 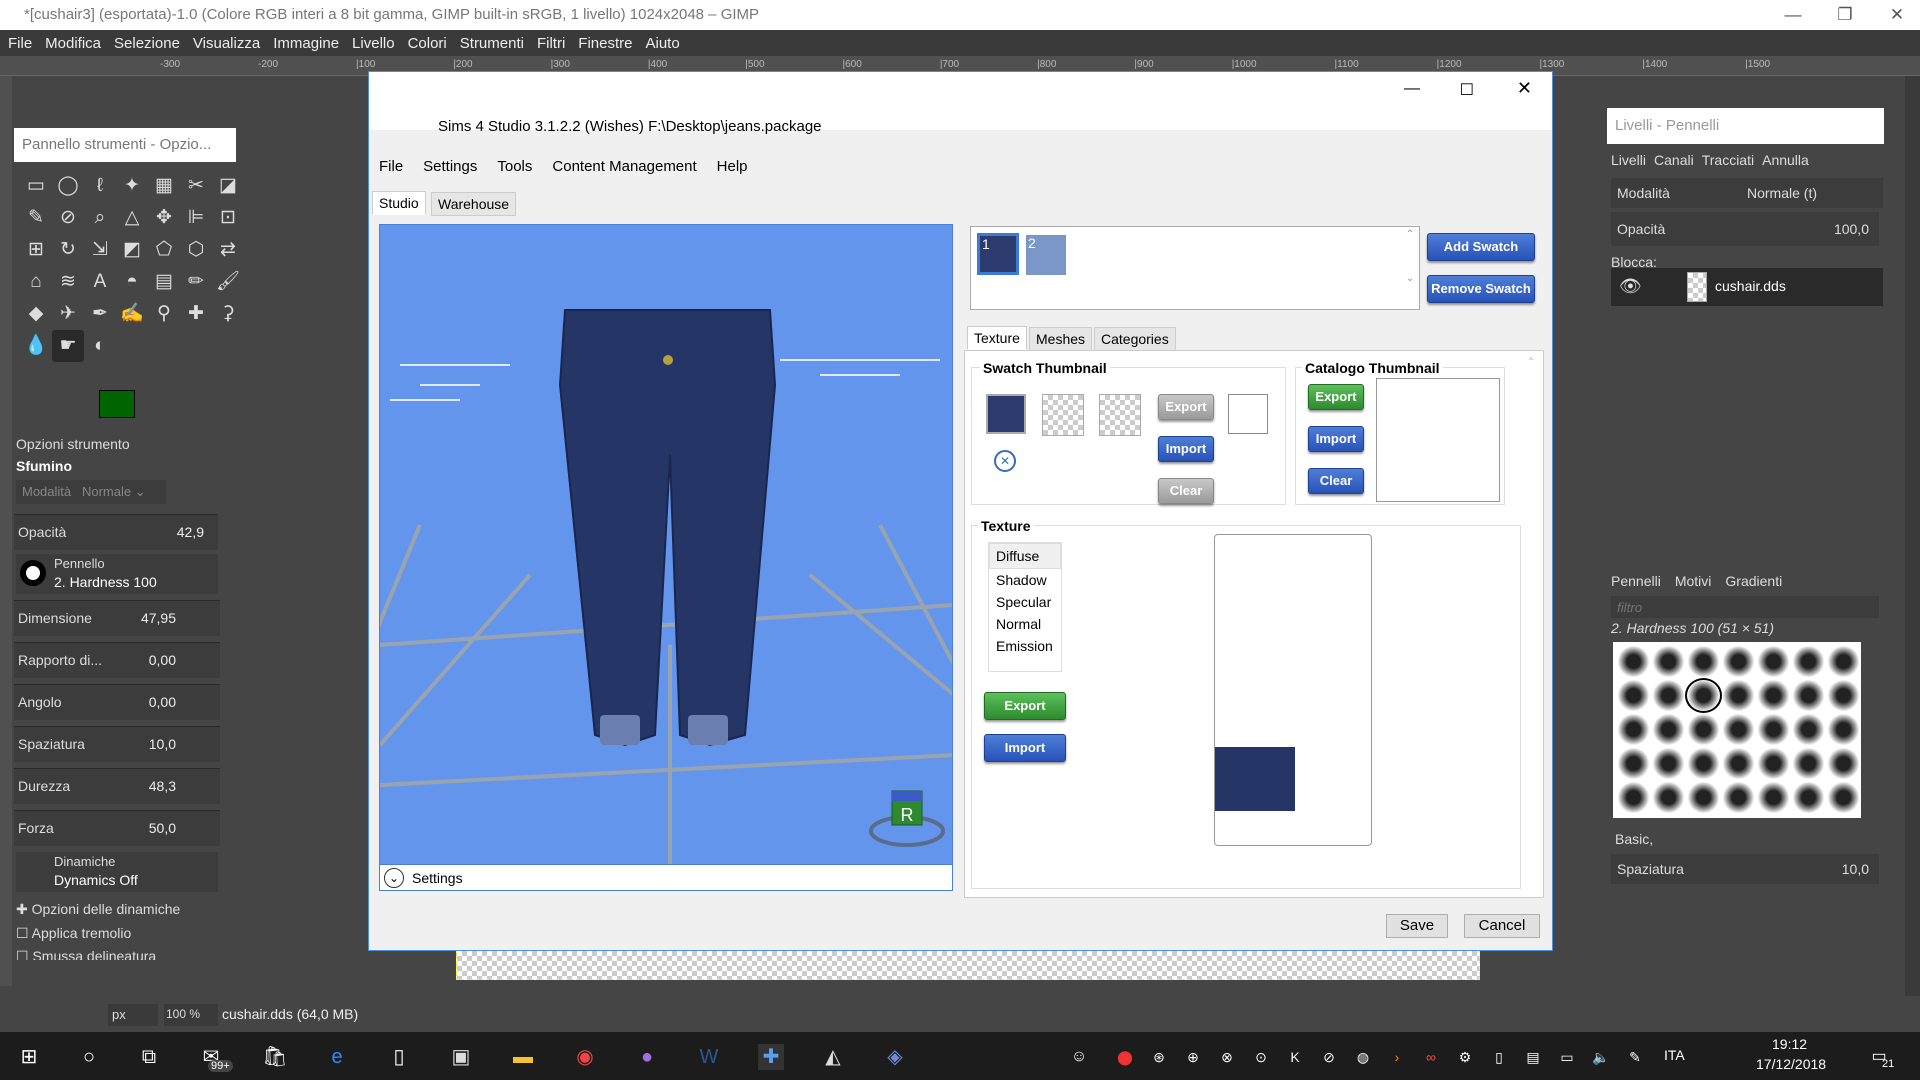 I want to click on zoom-select: 100 %, so click(x=191, y=1015).